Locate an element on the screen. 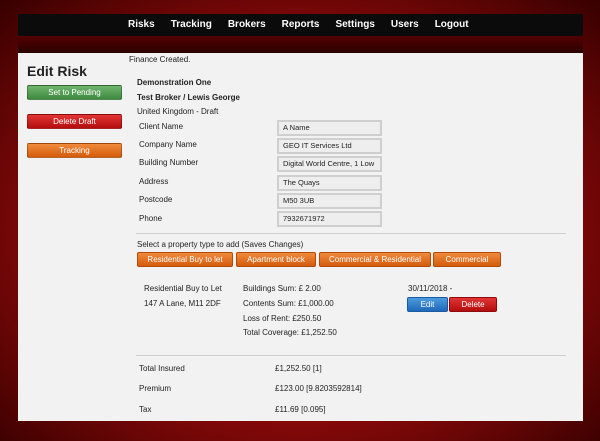  buildings-sum: Buildings Sum: £ 2.00 is located at coordinates (282, 288).